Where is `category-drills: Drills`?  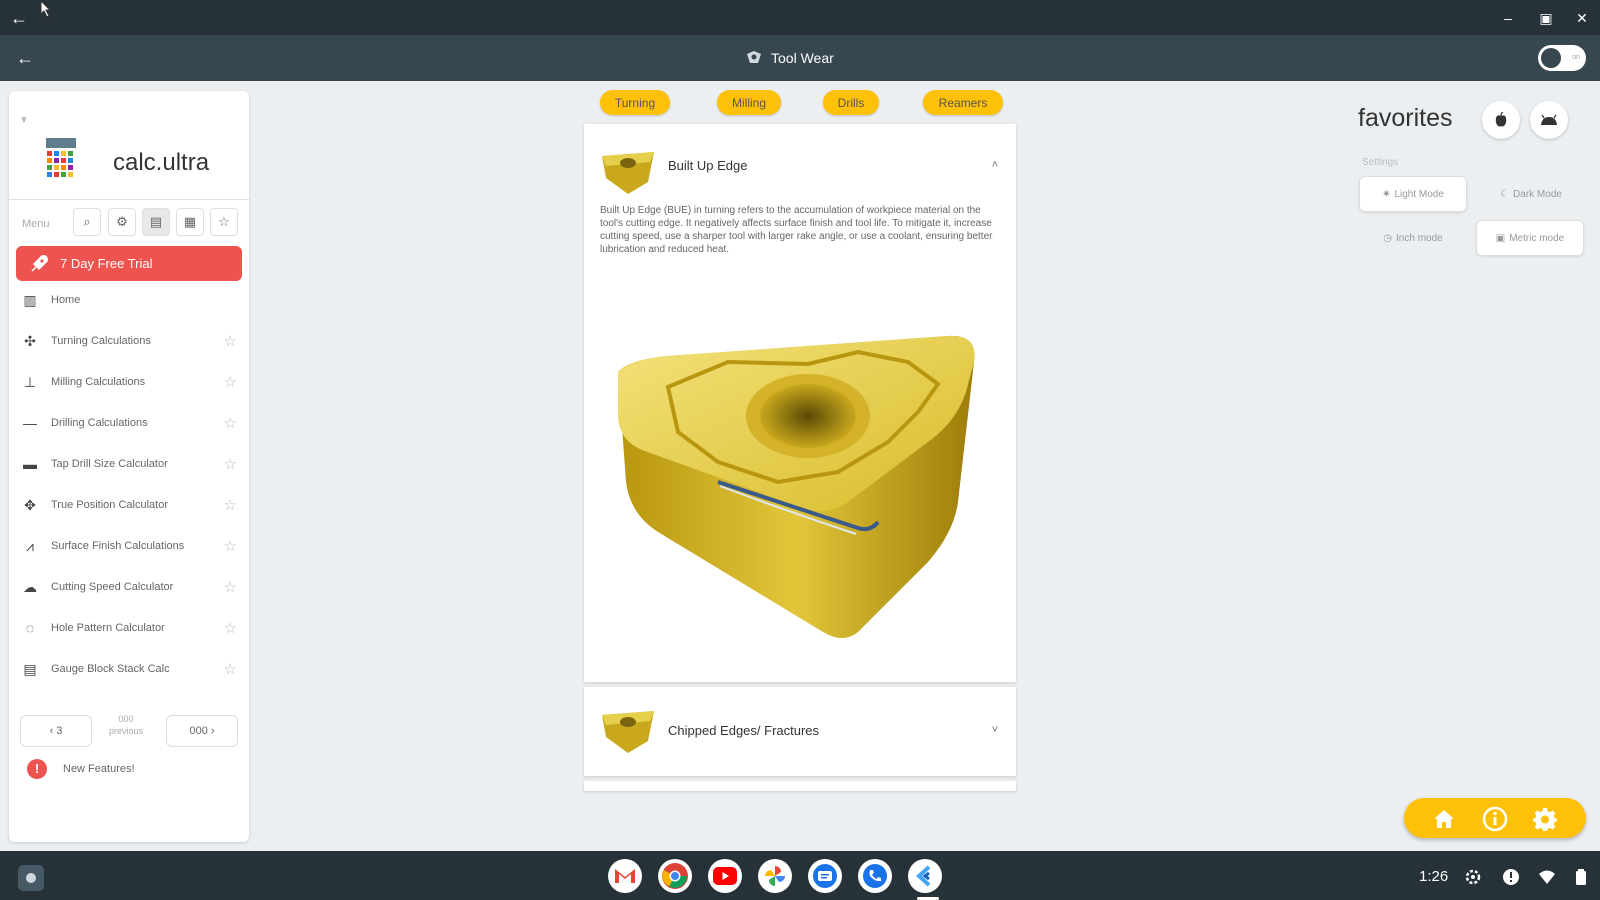 category-drills: Drills is located at coordinates (851, 102).